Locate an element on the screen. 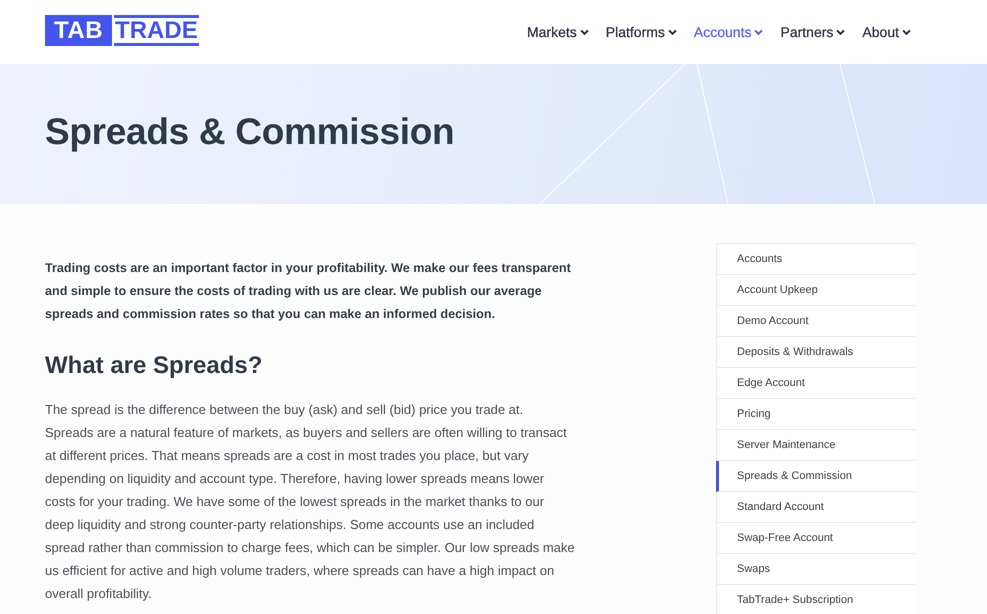 The height and width of the screenshot is (614, 987). nav-link: About is located at coordinates (886, 32).